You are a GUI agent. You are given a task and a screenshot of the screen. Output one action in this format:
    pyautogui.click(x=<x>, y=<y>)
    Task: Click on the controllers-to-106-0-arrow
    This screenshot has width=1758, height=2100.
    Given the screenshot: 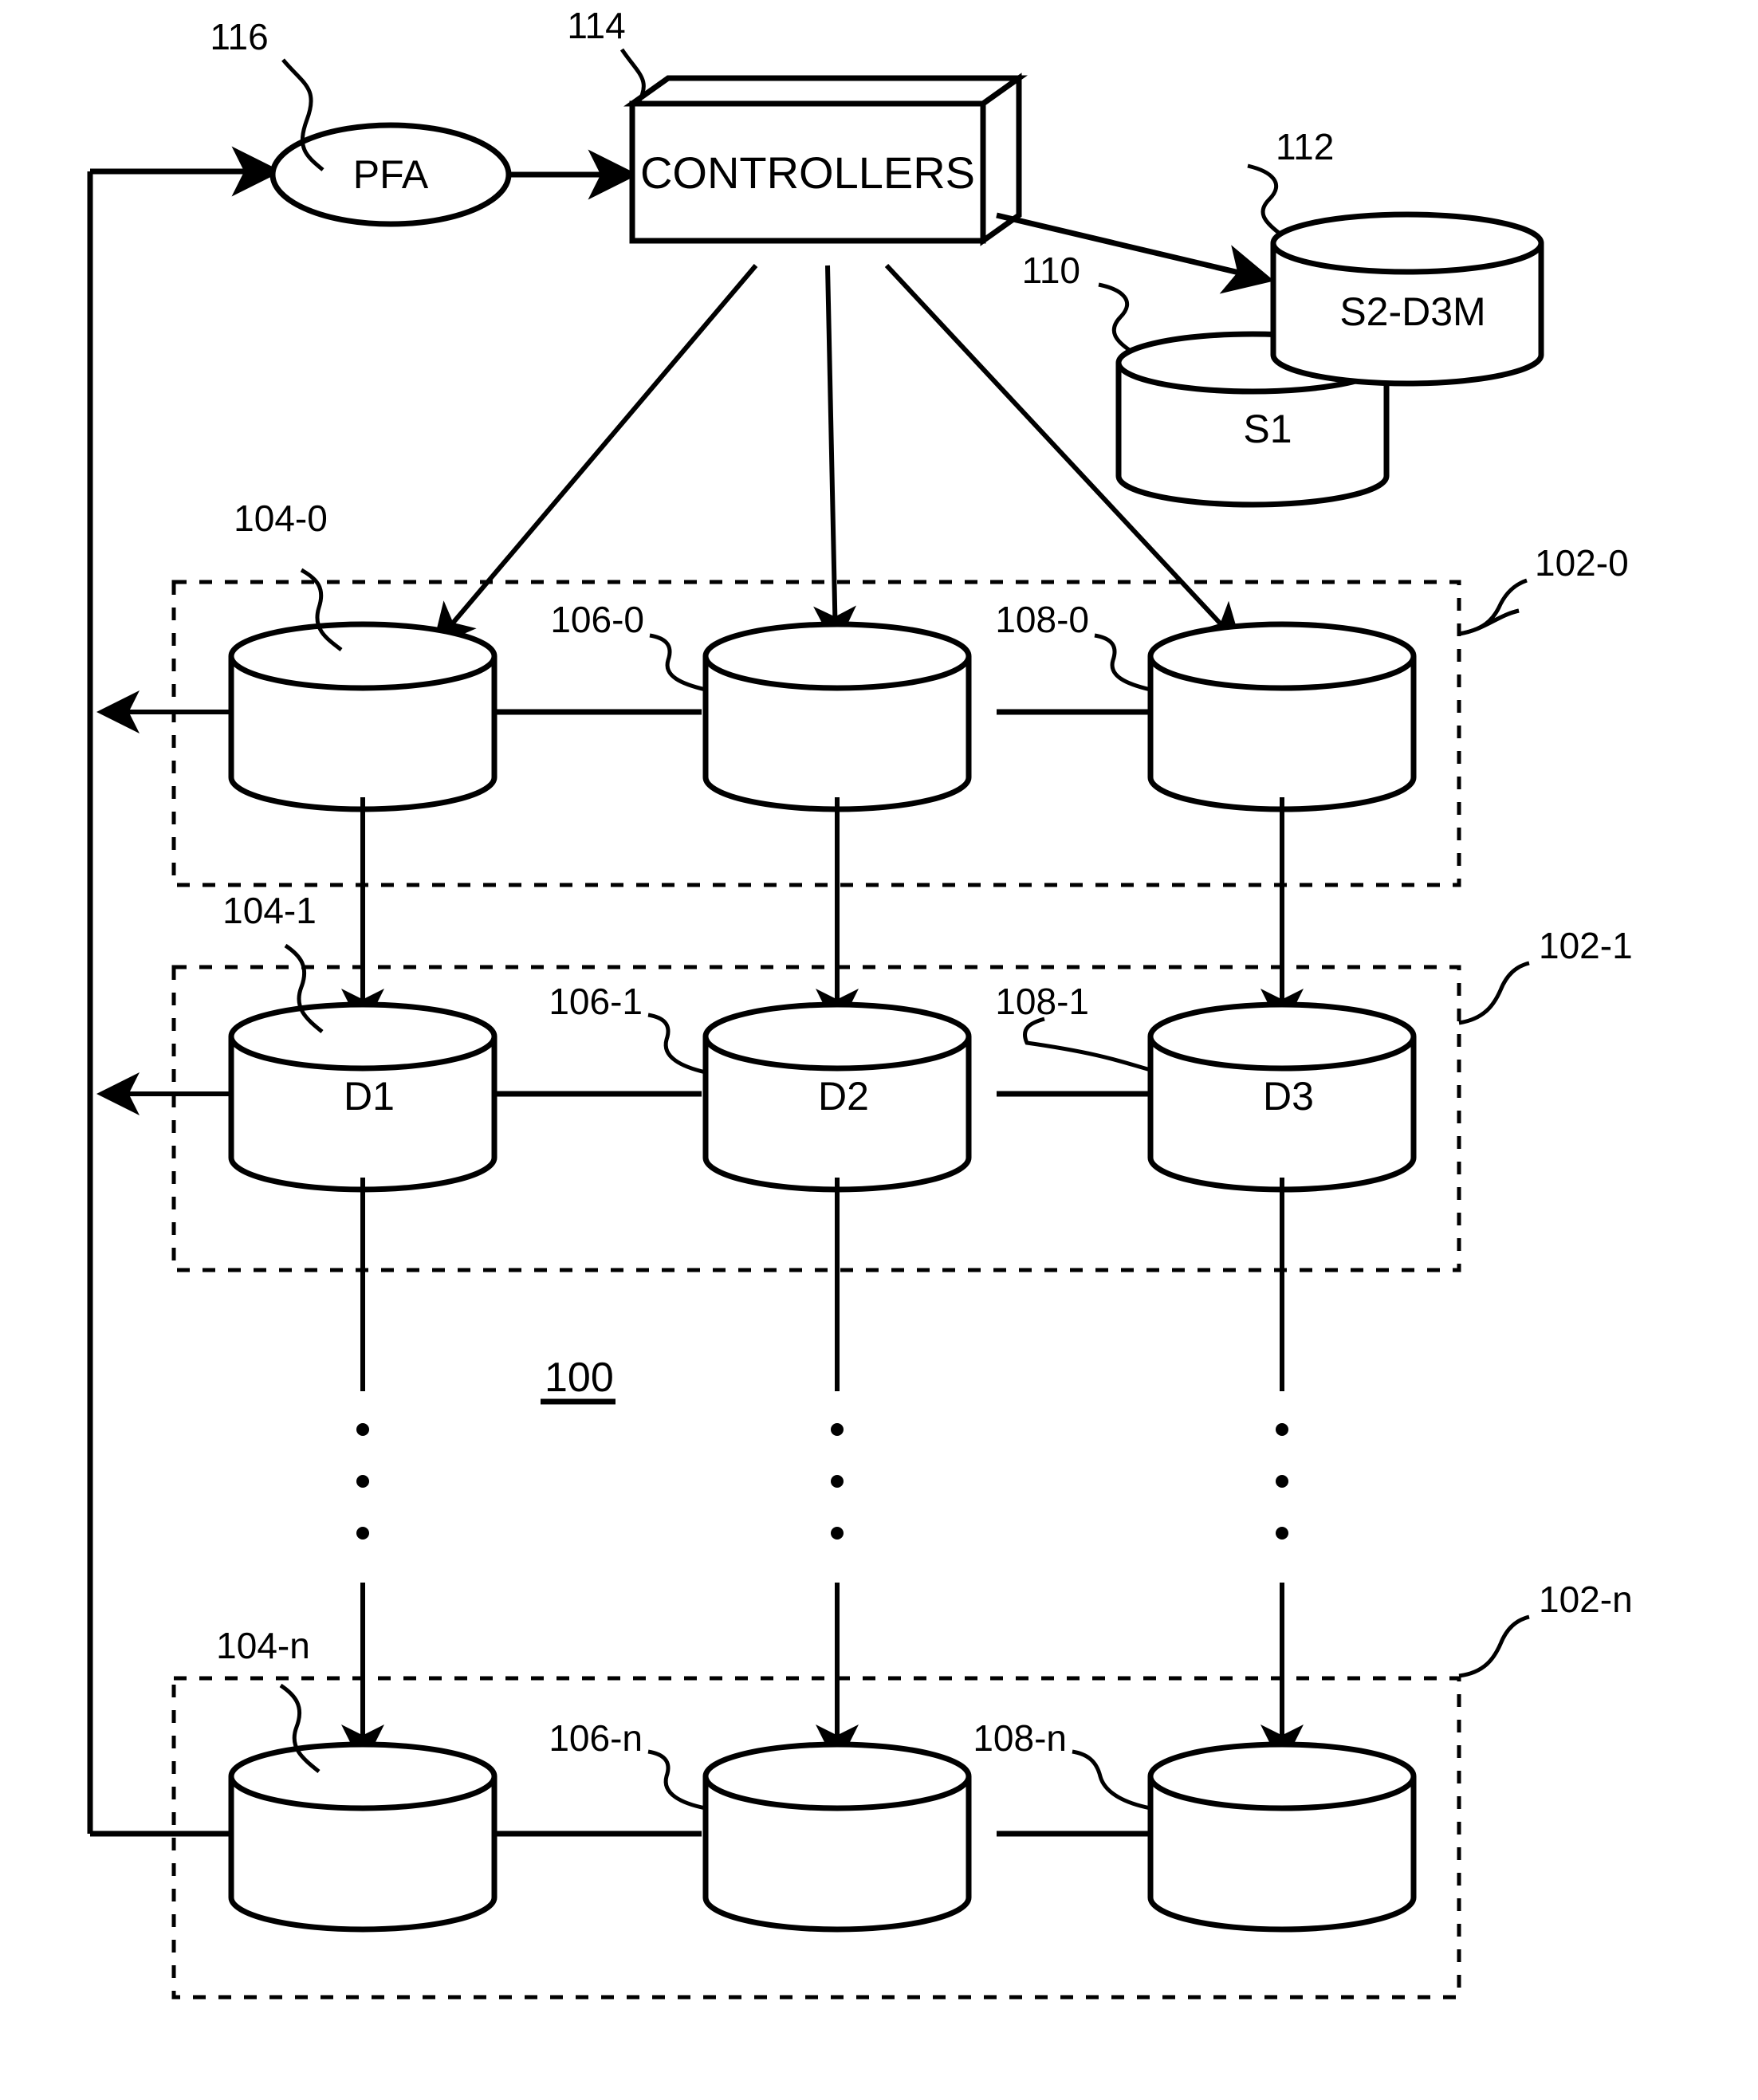 What is the action you would take?
    pyautogui.click(x=835, y=457)
    